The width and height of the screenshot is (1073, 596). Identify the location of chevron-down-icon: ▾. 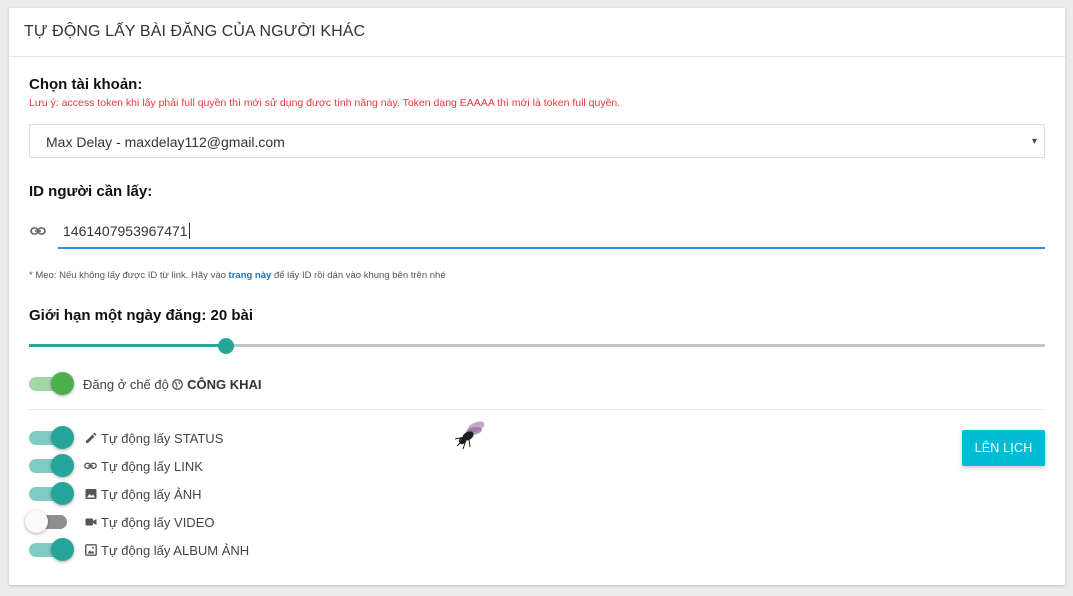
(1034, 141).